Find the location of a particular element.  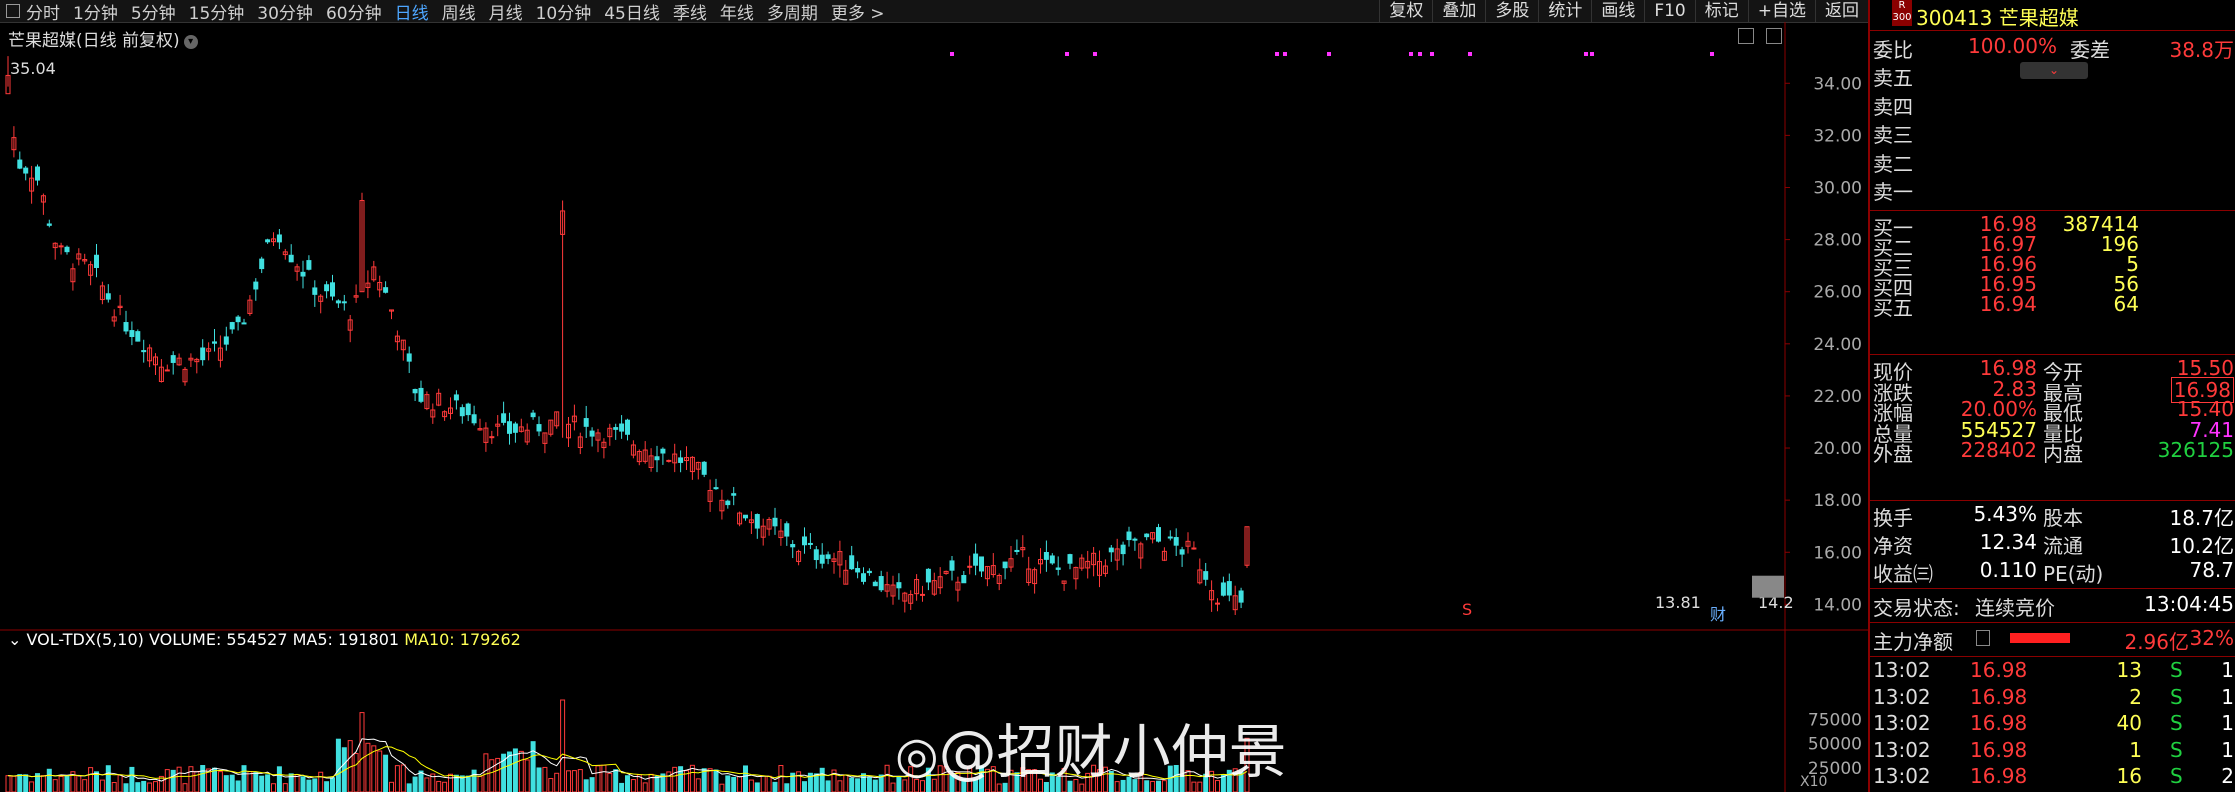

y-tick-label: 26.00 is located at coordinates (1837, 293).